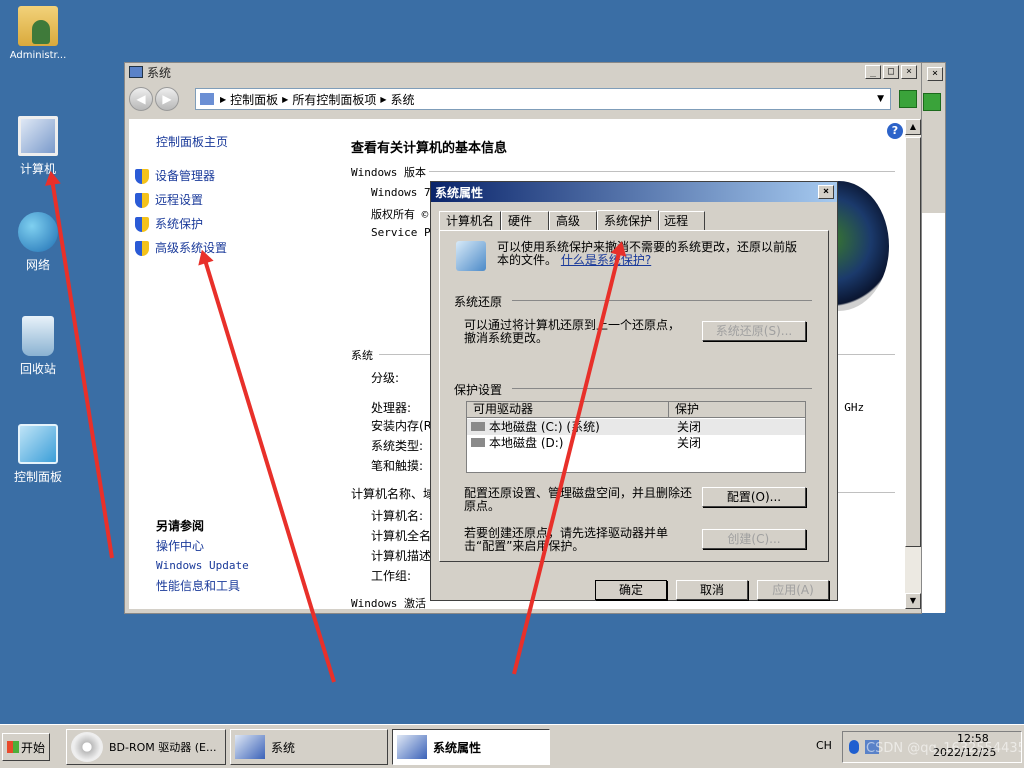 The height and width of the screenshot is (768, 1024). I want to click on see-also-link: 操作中心, so click(180, 545).